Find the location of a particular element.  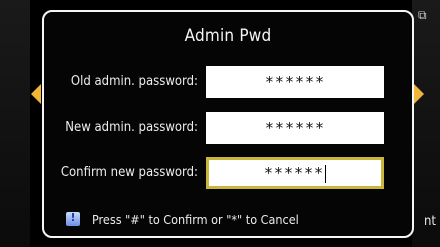

background-menu-text: nt is located at coordinates (430, 221).